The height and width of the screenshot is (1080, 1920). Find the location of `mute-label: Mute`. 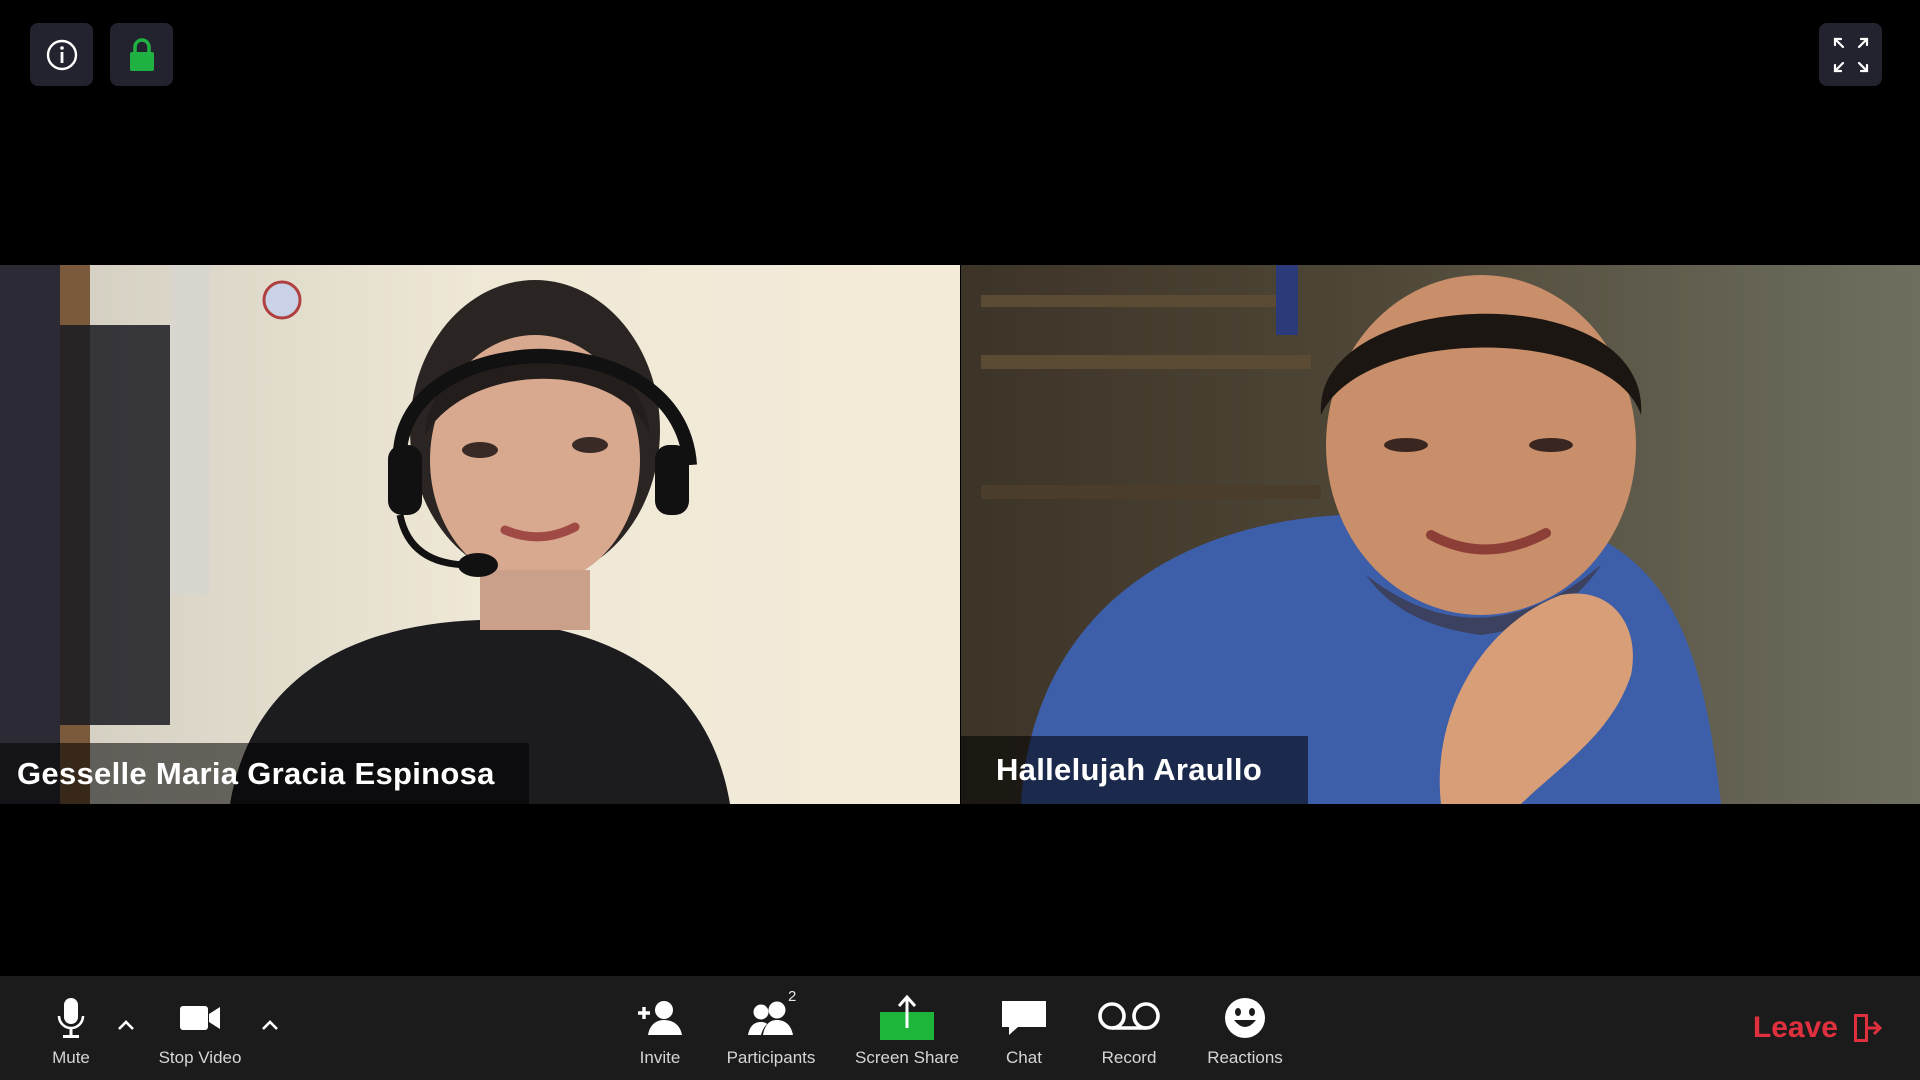

mute-label: Mute is located at coordinates (71, 1057).